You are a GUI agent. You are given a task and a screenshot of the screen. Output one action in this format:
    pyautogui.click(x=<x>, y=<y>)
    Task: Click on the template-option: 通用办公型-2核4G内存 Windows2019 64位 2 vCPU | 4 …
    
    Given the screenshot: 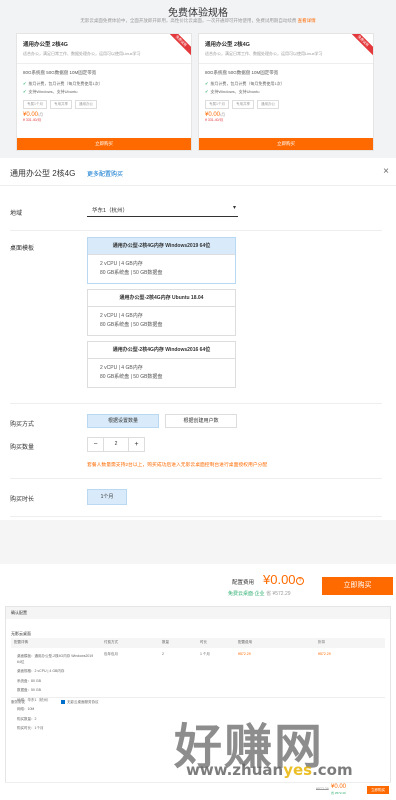 What is the action you would take?
    pyautogui.click(x=161, y=260)
    